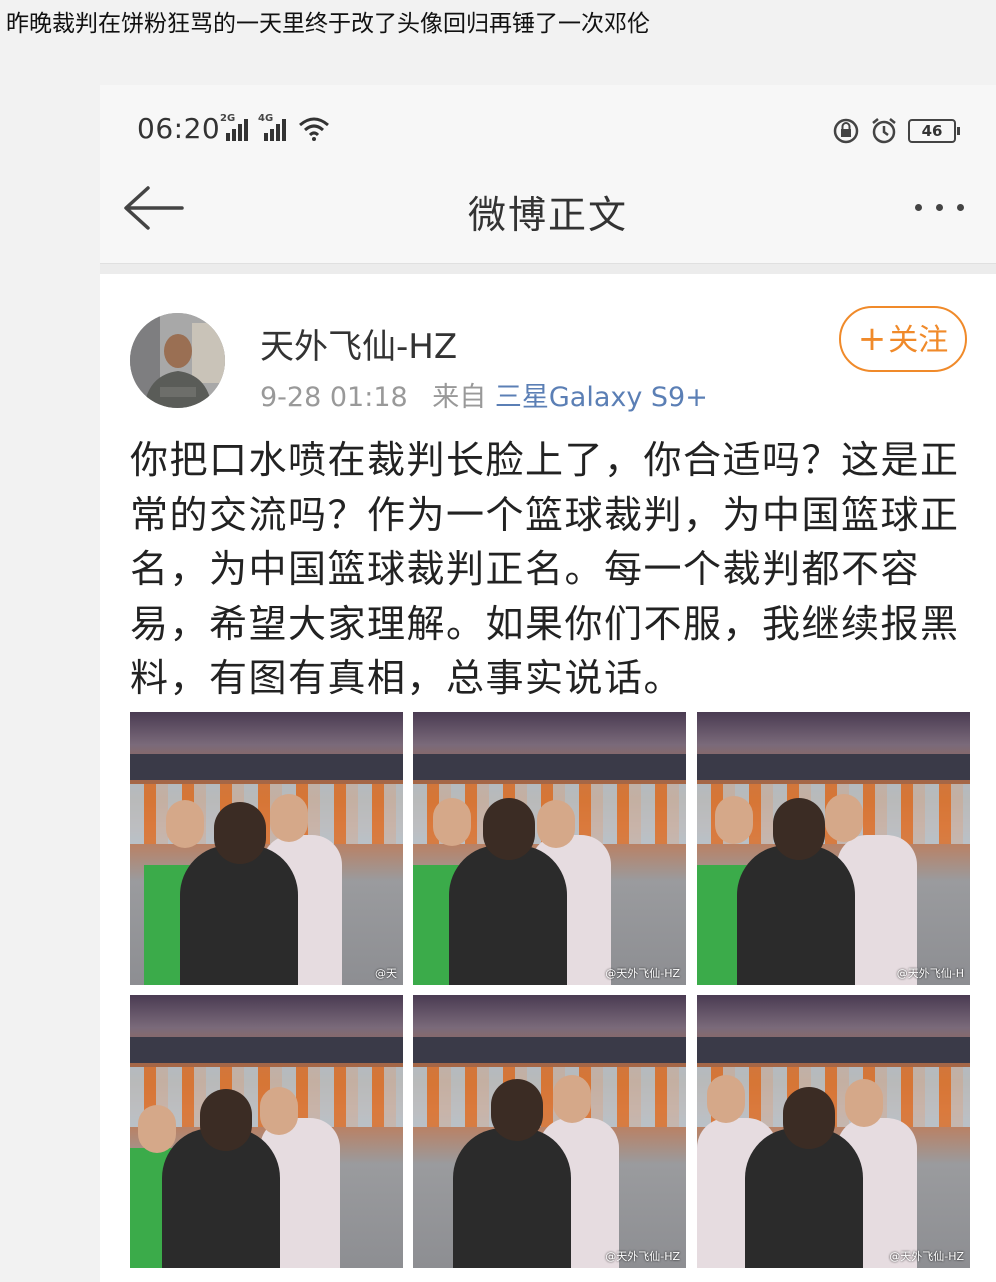 The width and height of the screenshot is (996, 1282). What do you see at coordinates (872, 339) in the screenshot?
I see `plus-icon: +` at bounding box center [872, 339].